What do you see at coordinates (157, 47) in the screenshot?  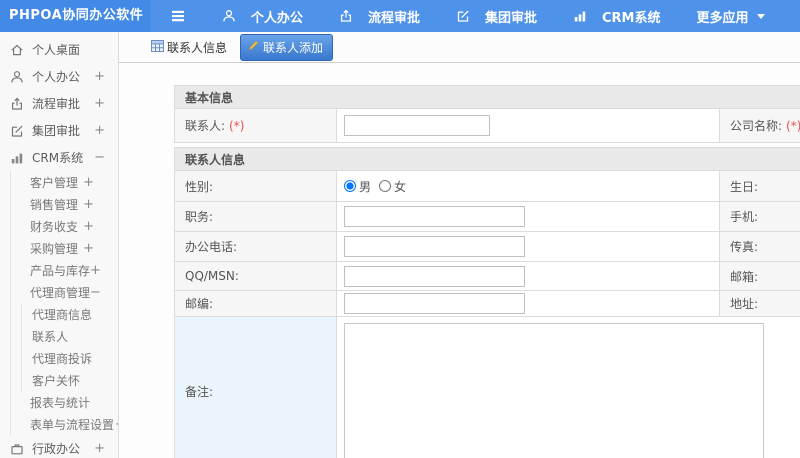 I see `table-icon` at bounding box center [157, 47].